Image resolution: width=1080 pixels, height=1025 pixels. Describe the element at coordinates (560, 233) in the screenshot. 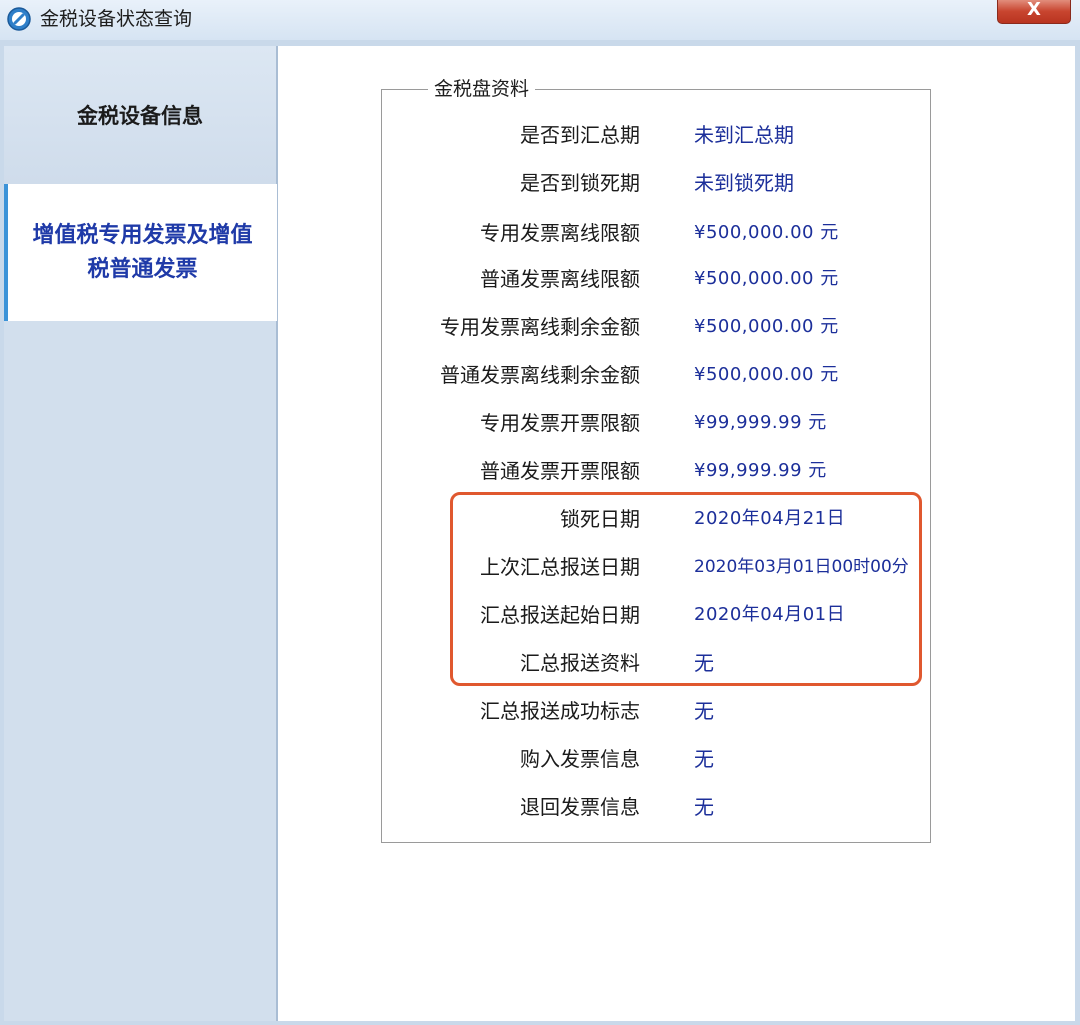

I see `row-label: 专用发票离线限额` at that location.